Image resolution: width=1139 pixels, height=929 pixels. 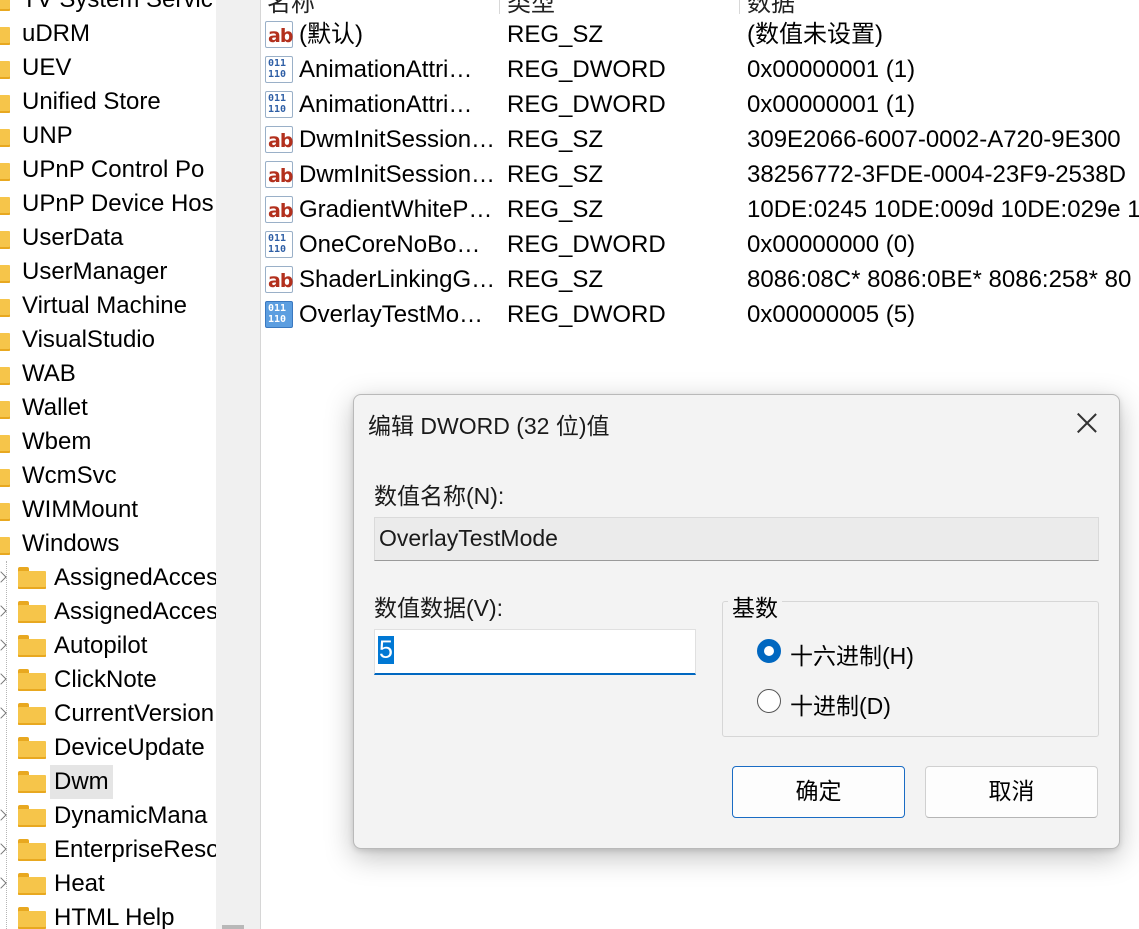 What do you see at coordinates (108, 782) in the screenshot?
I see `tree-item: Dwm` at bounding box center [108, 782].